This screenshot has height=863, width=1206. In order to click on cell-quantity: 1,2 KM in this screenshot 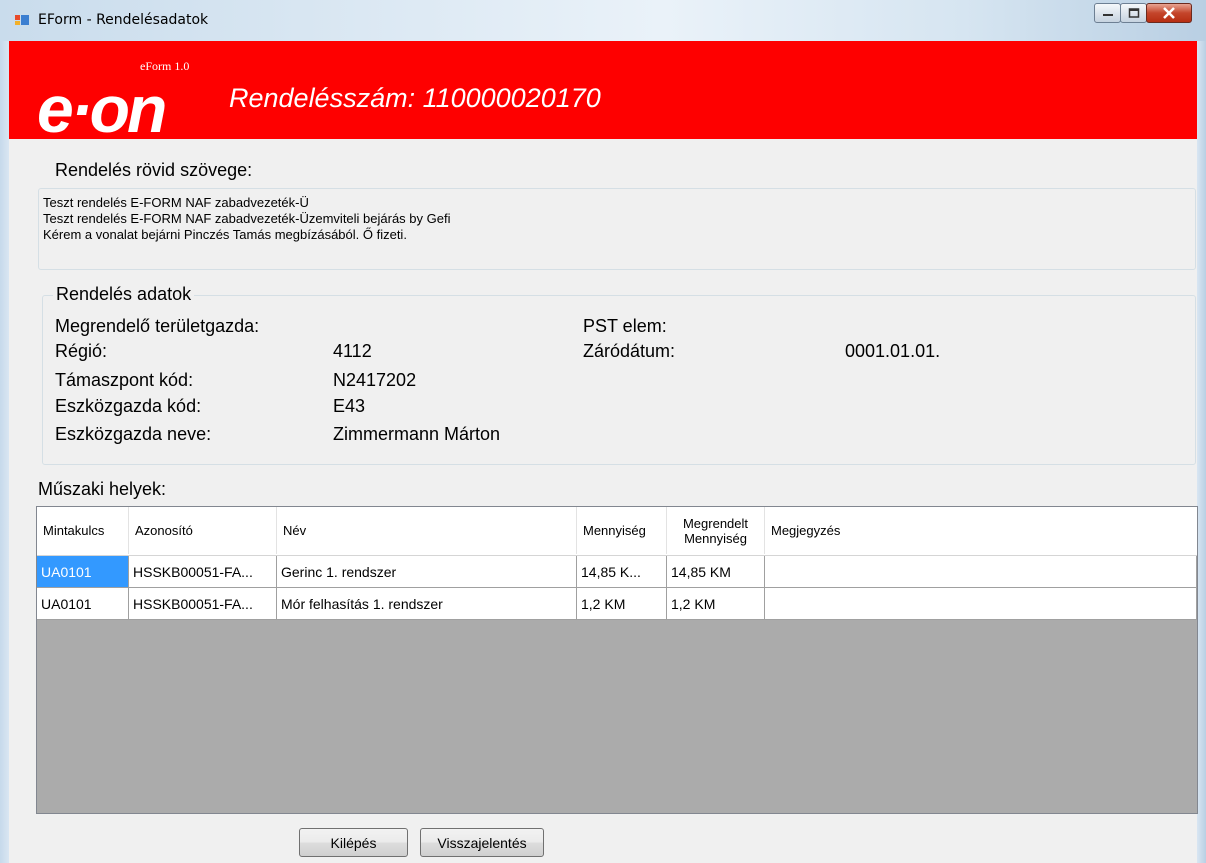, I will do `click(622, 604)`.